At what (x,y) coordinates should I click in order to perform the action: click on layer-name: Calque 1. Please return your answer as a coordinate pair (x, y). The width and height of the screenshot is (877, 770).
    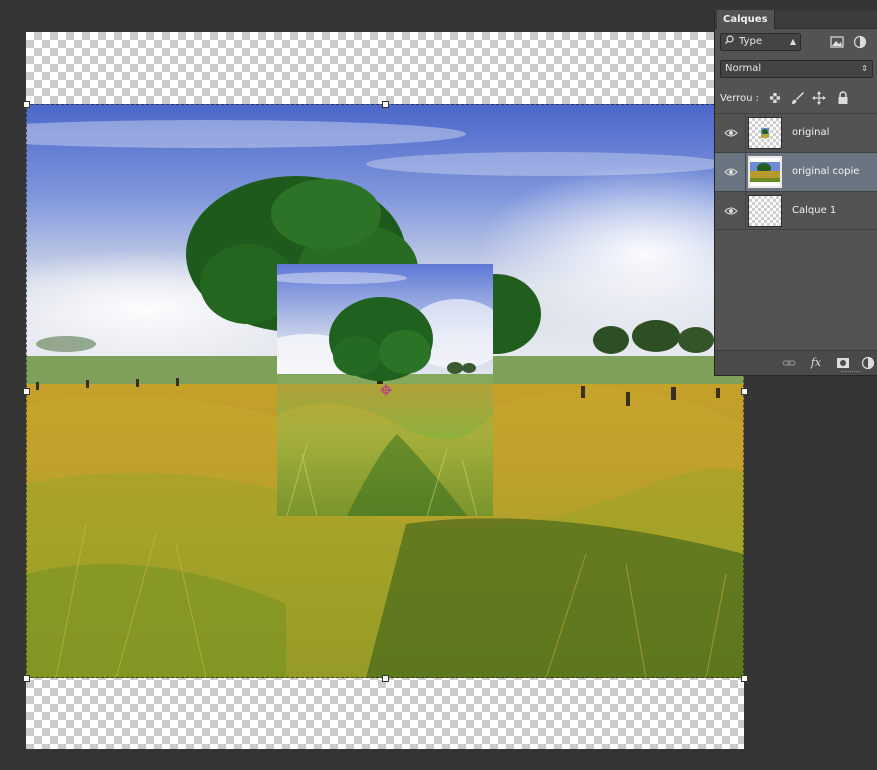
    Looking at the image, I should click on (814, 210).